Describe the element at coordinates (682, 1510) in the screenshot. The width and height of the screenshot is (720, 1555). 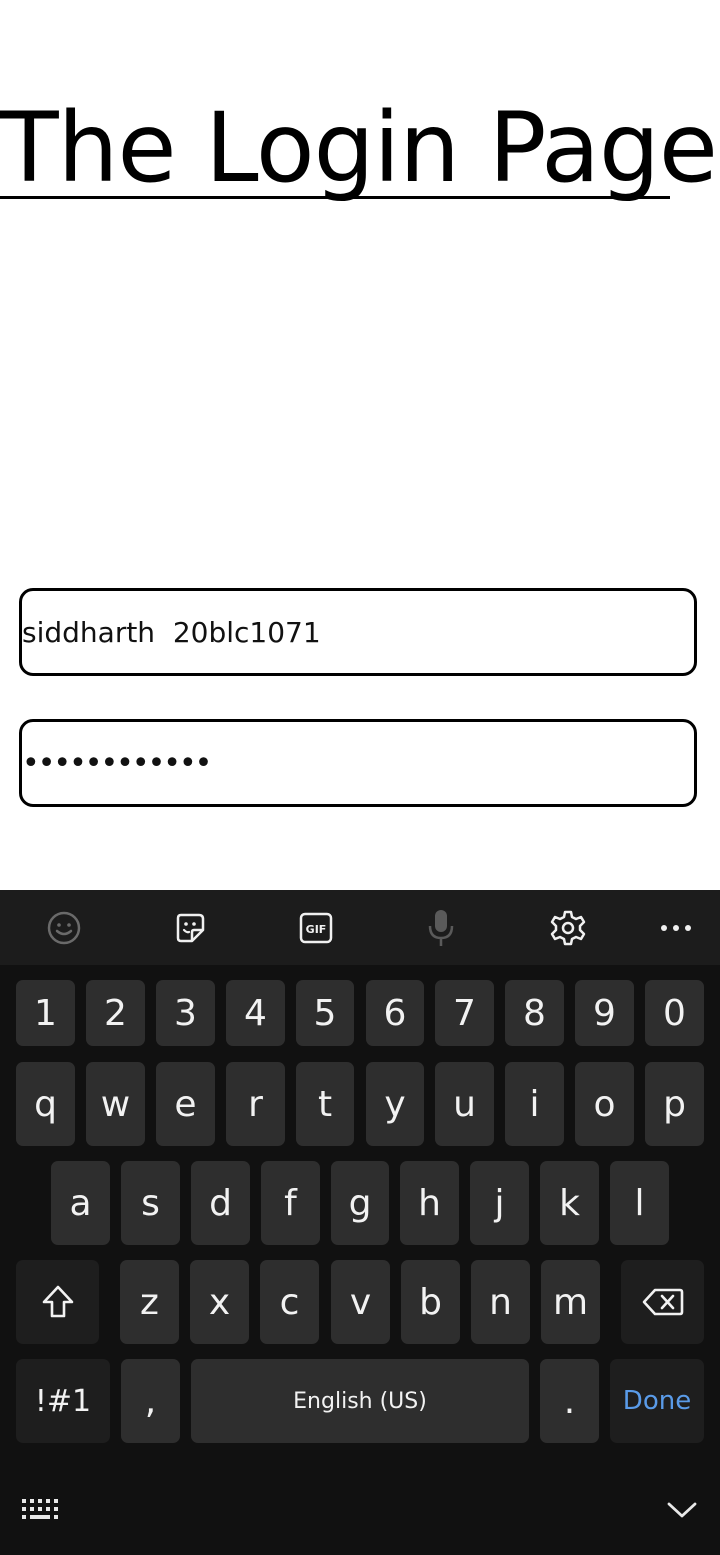
I see `hide-keyboard-chevron-down-icon` at that location.